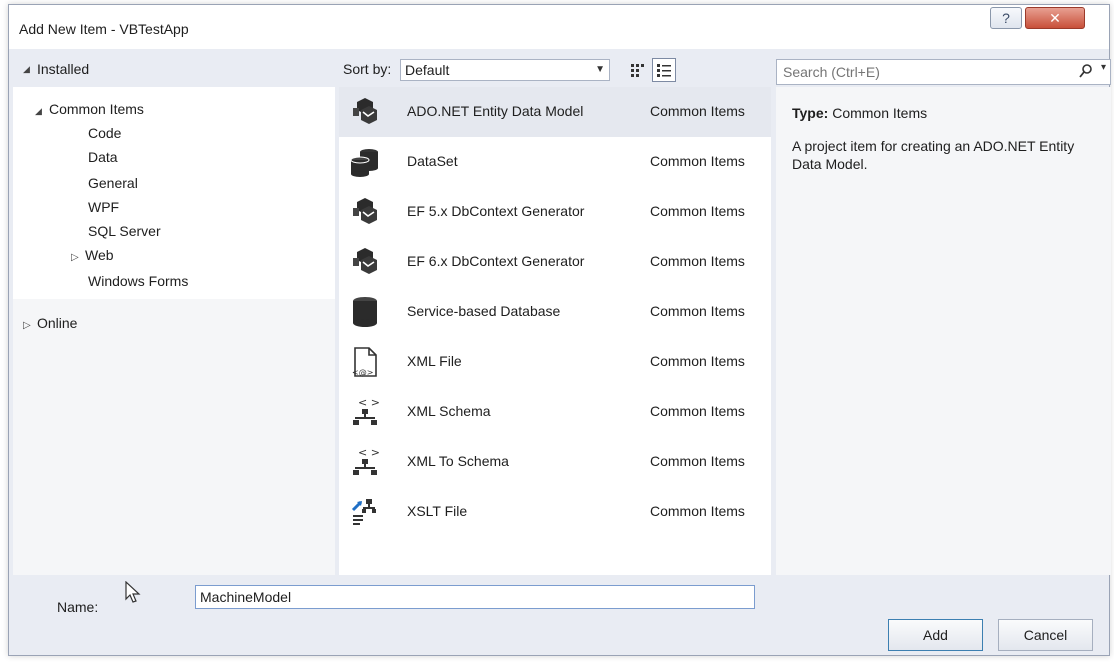 This screenshot has height=662, width=1114. I want to click on list-view-button, so click(664, 70).